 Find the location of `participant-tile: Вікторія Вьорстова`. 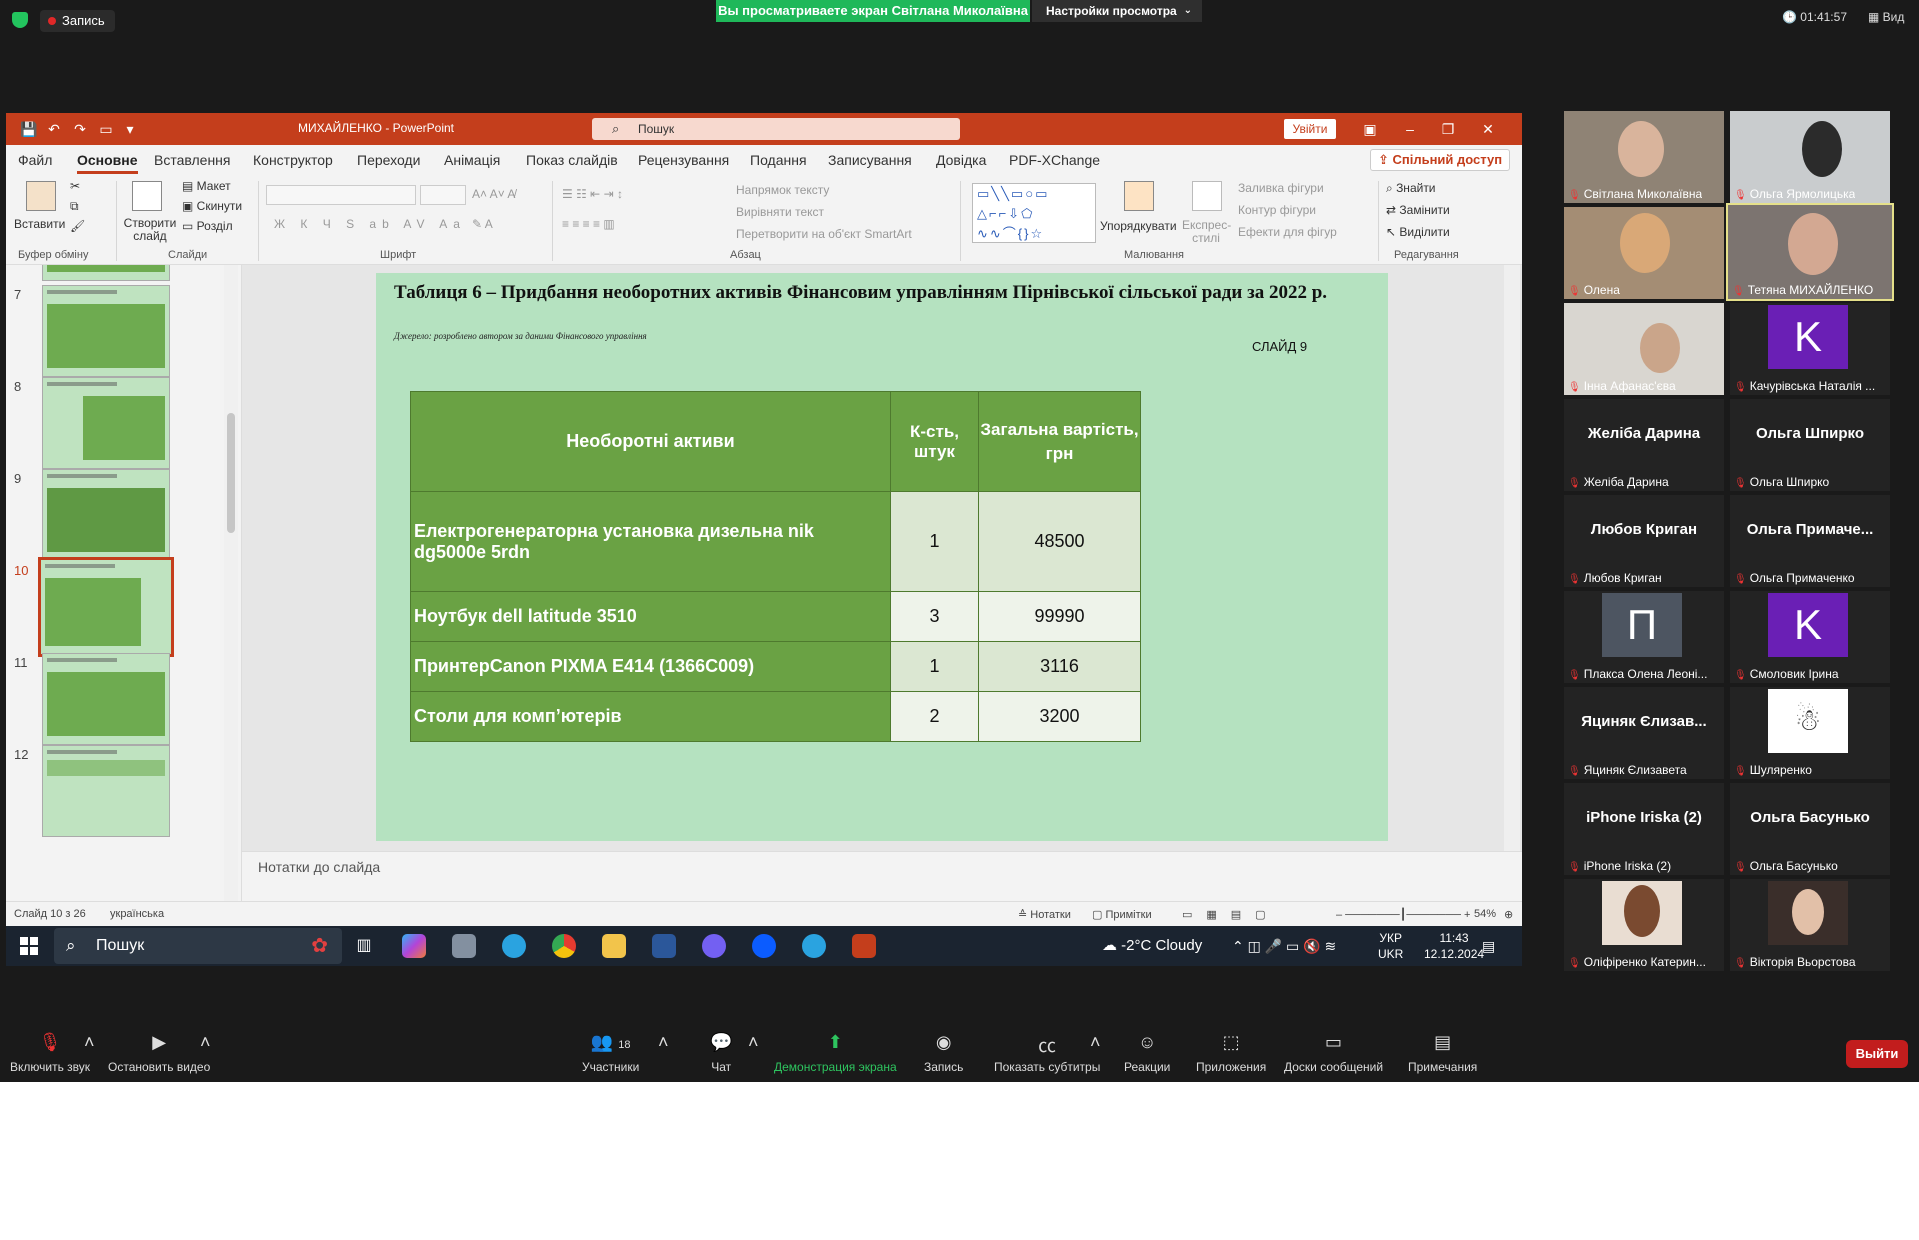

participant-tile: Вікторія Вьорстова is located at coordinates (1810, 925).